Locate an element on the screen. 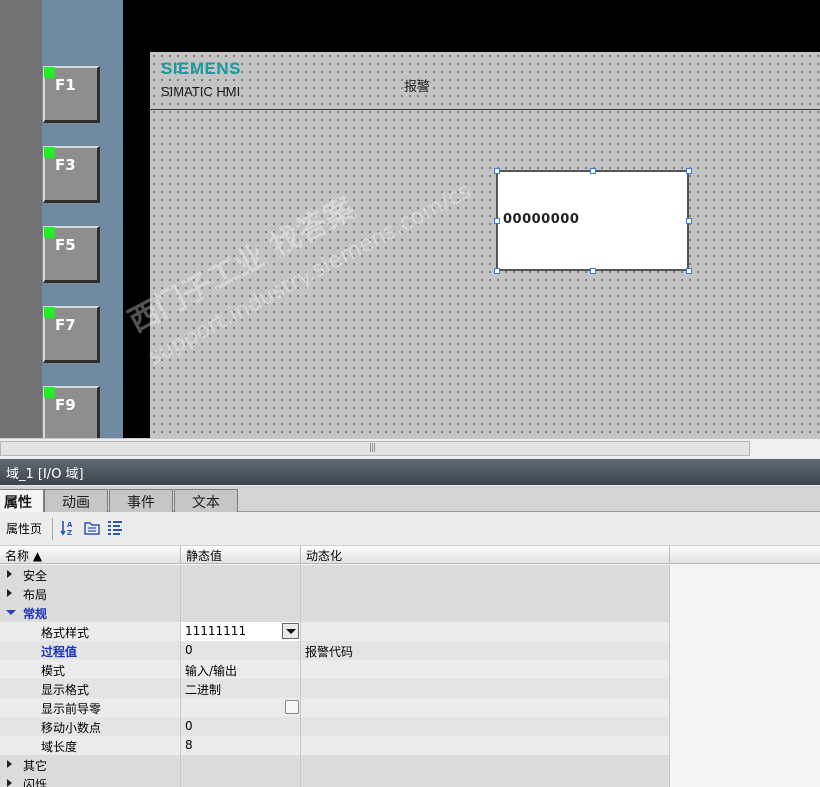  folder-view-icon is located at coordinates (92, 528).